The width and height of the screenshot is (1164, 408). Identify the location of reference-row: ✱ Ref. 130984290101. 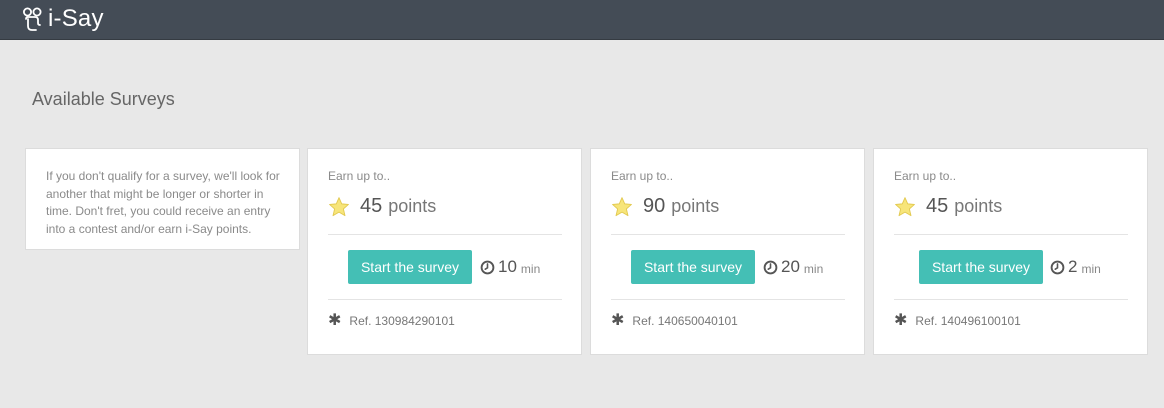
(391, 320).